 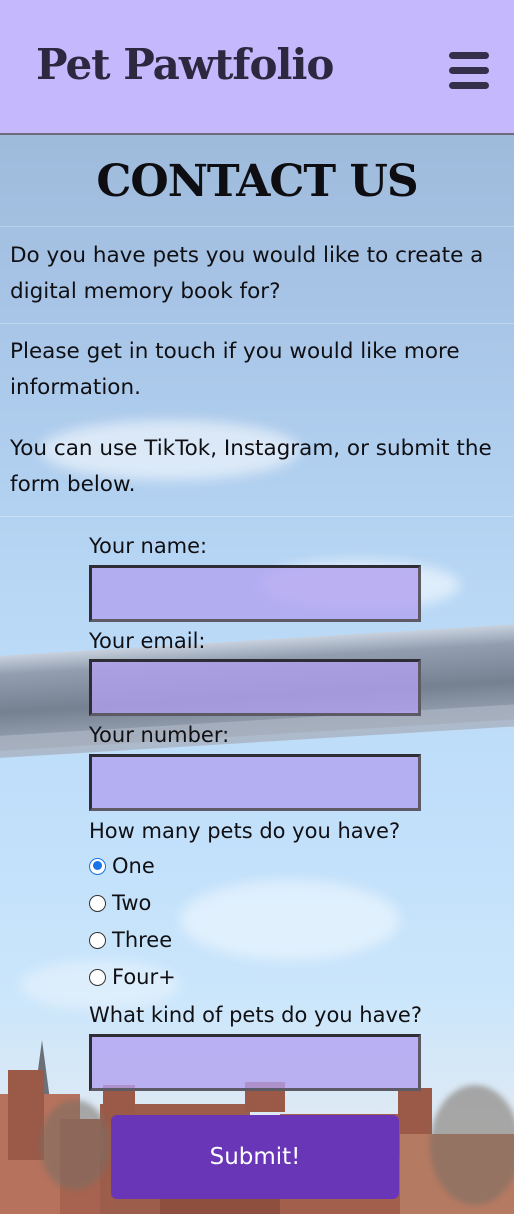 I want to click on radio-label: One, so click(x=133, y=866).